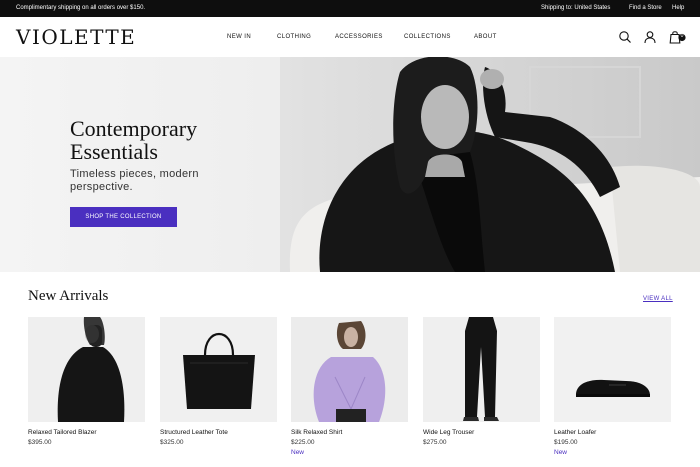 This screenshot has height=467, width=700. Describe the element at coordinates (123, 217) in the screenshot. I see `shop-collection-button: SHOP THE COLLECTION` at that location.